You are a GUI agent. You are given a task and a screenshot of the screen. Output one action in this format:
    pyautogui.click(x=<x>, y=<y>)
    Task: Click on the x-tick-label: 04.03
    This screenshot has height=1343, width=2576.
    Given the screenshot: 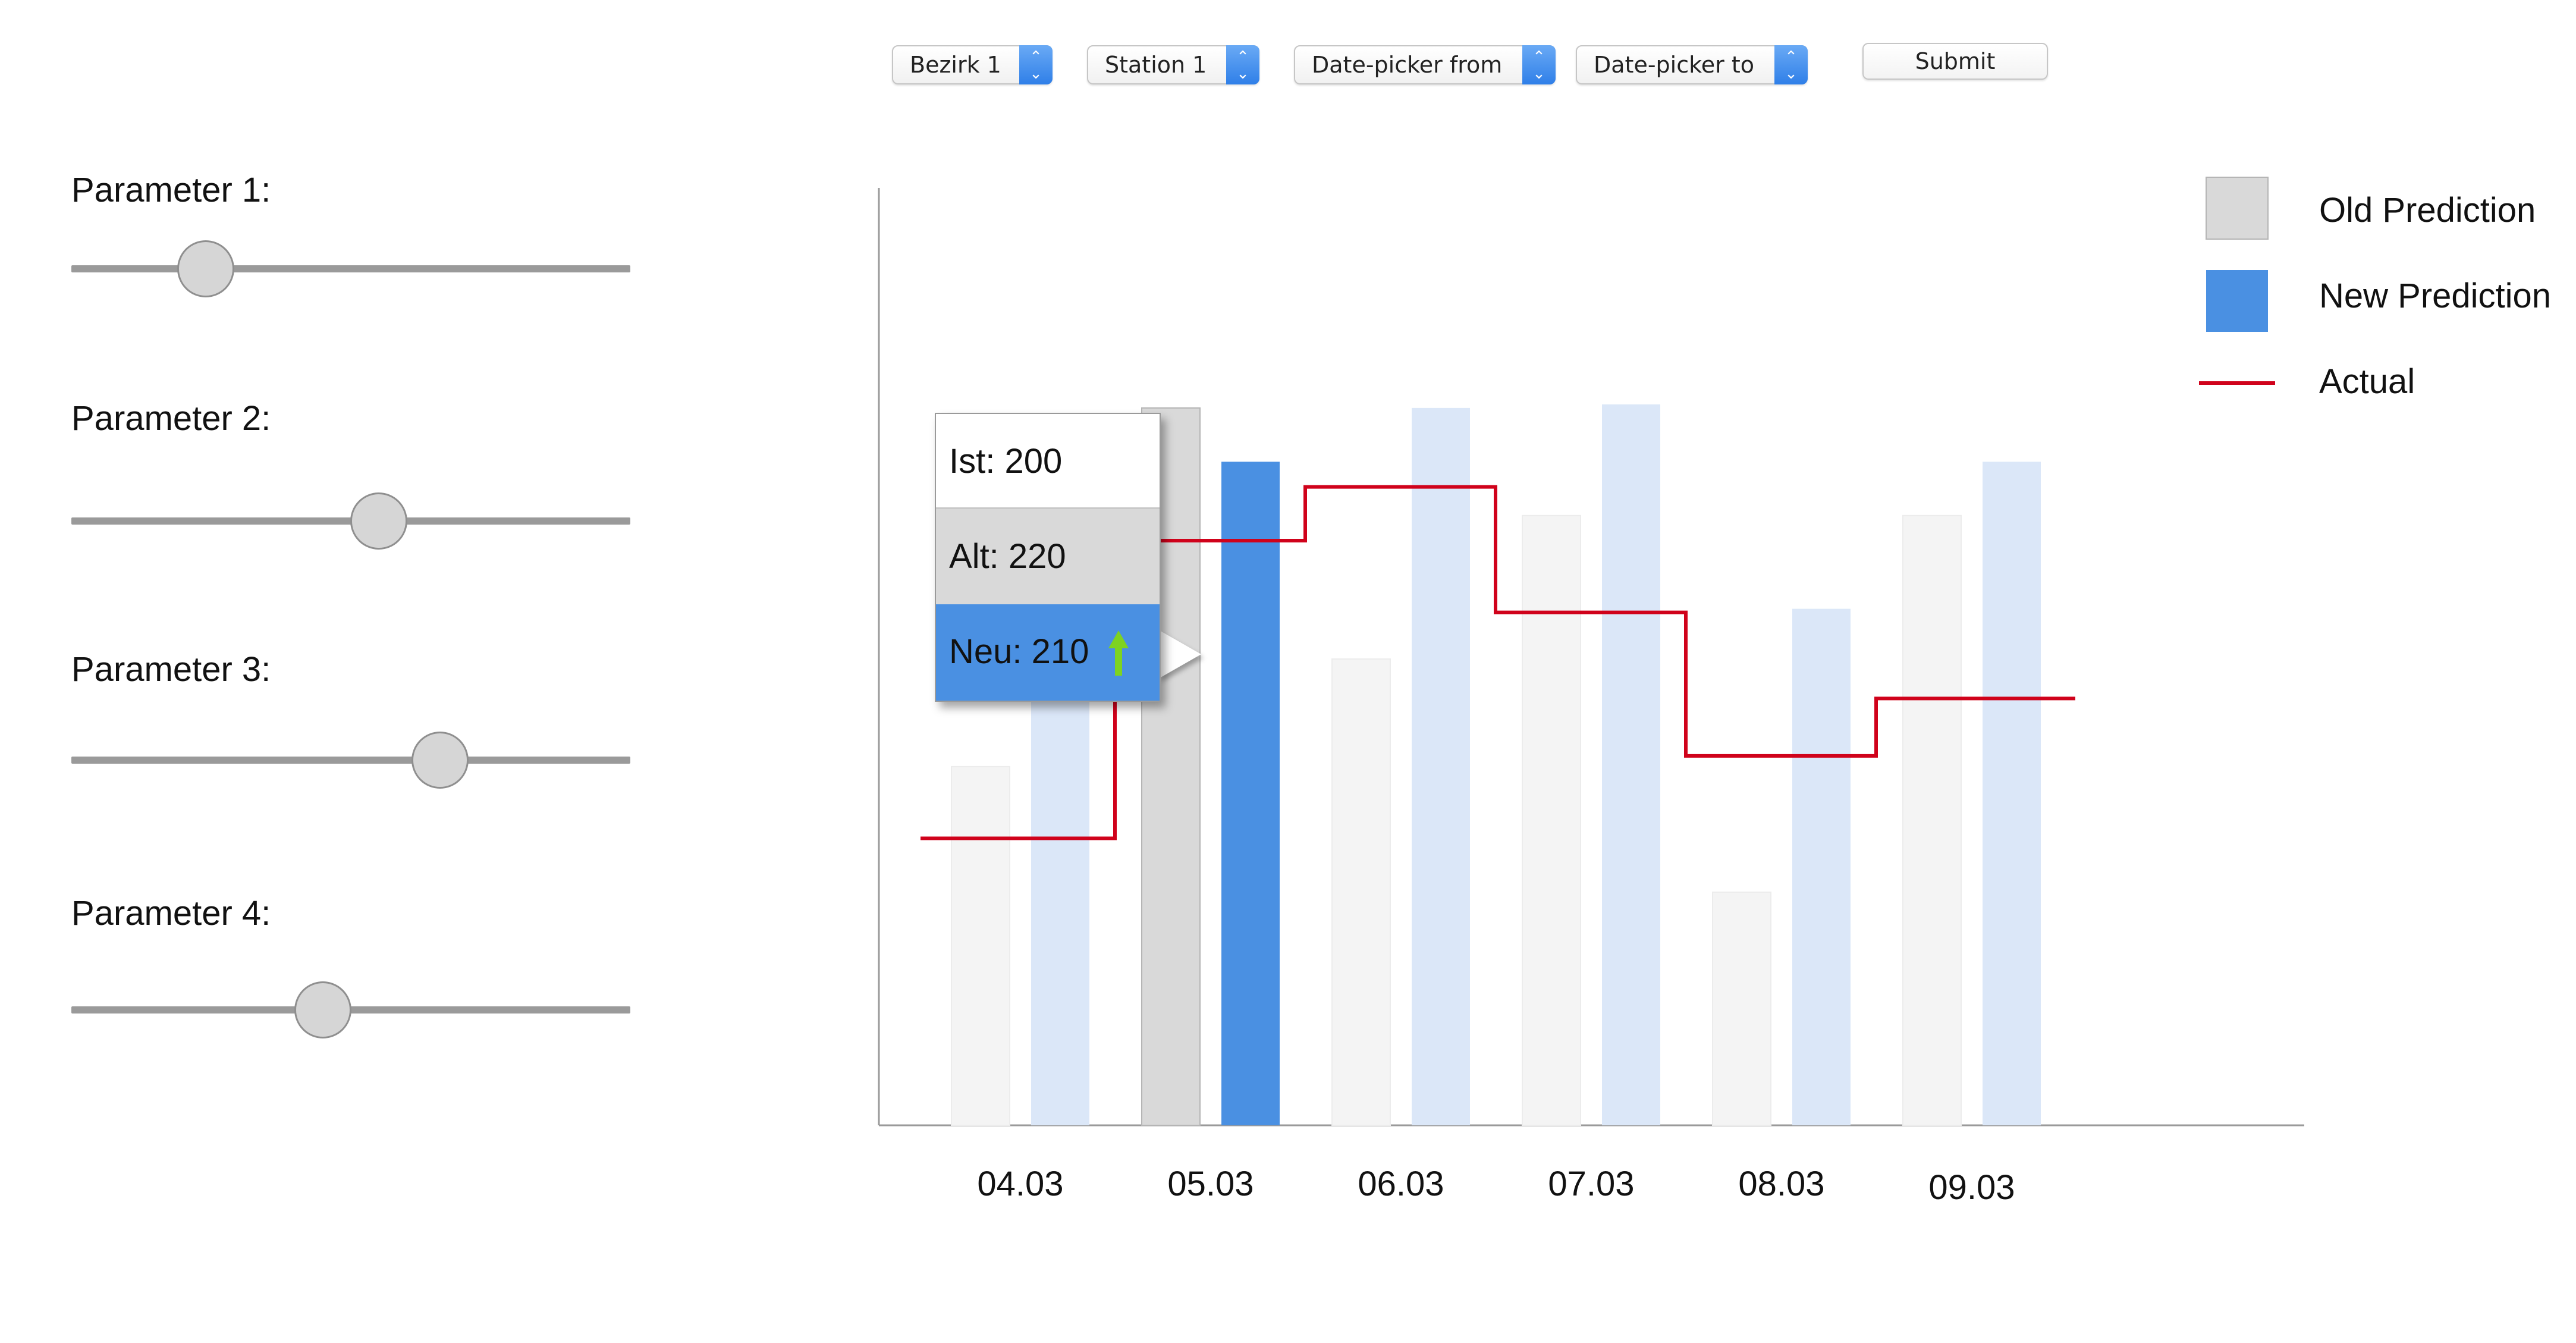 What is the action you would take?
    pyautogui.click(x=1020, y=1184)
    